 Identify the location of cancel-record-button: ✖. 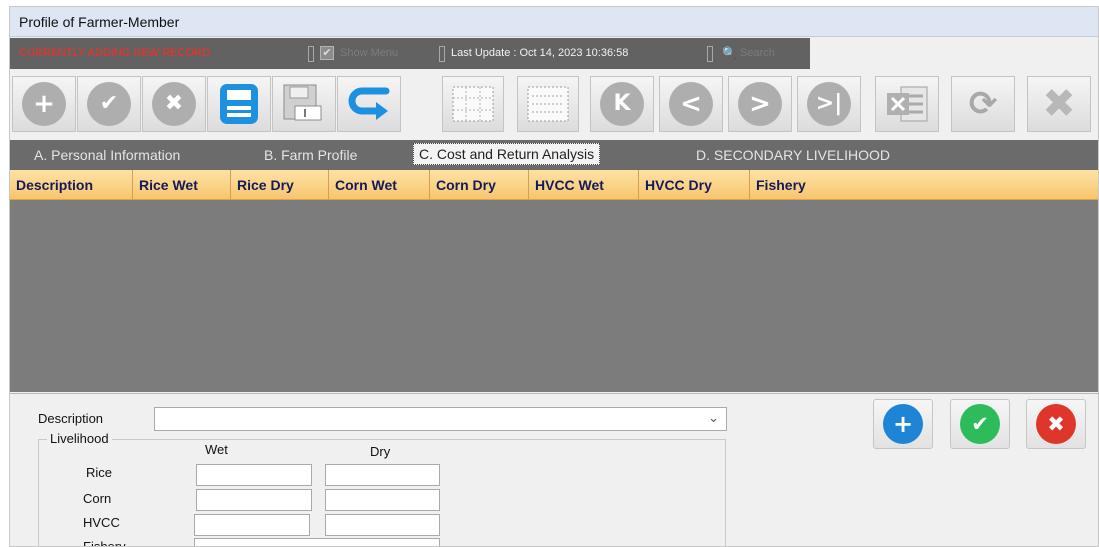
(174, 104).